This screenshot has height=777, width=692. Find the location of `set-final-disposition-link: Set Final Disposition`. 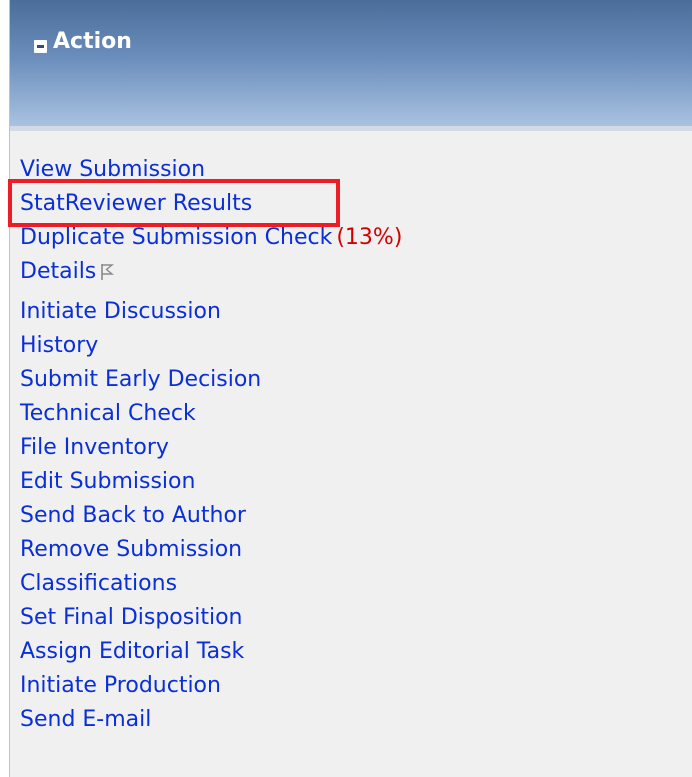

set-final-disposition-link: Set Final Disposition is located at coordinates (131, 618).